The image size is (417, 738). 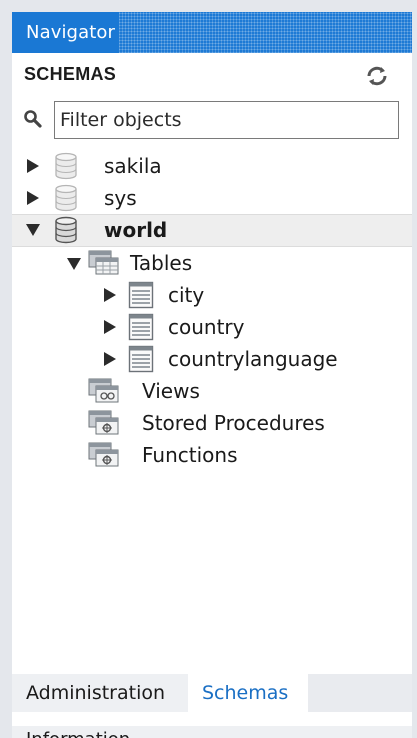 I want to click on table-label: city, so click(x=186, y=295).